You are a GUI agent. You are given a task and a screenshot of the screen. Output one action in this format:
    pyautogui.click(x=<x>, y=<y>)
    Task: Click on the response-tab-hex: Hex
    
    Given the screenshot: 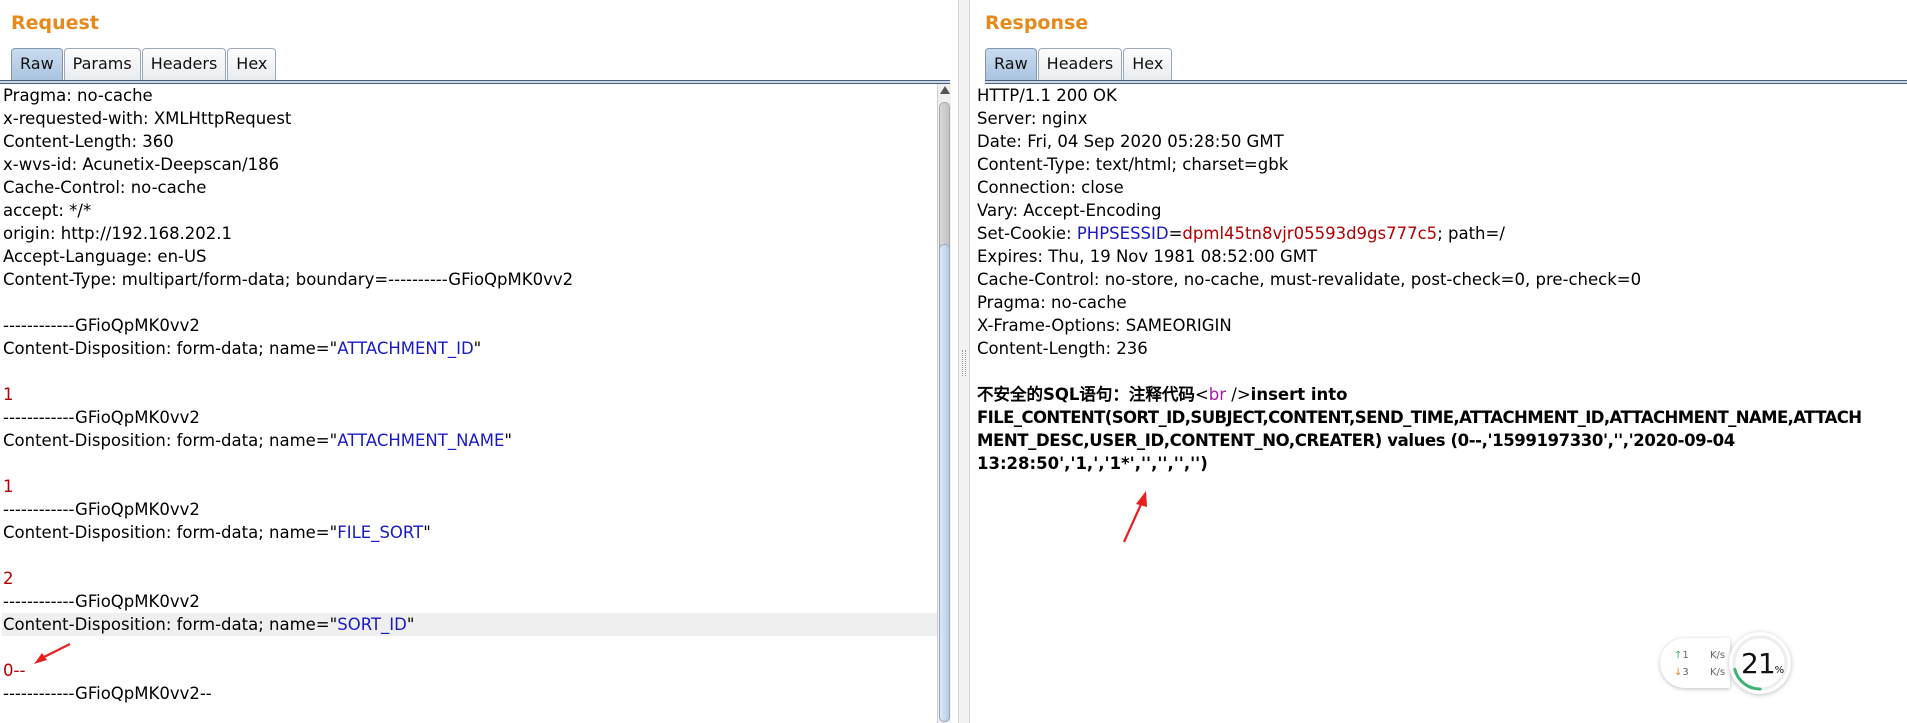 What is the action you would take?
    pyautogui.click(x=1148, y=64)
    